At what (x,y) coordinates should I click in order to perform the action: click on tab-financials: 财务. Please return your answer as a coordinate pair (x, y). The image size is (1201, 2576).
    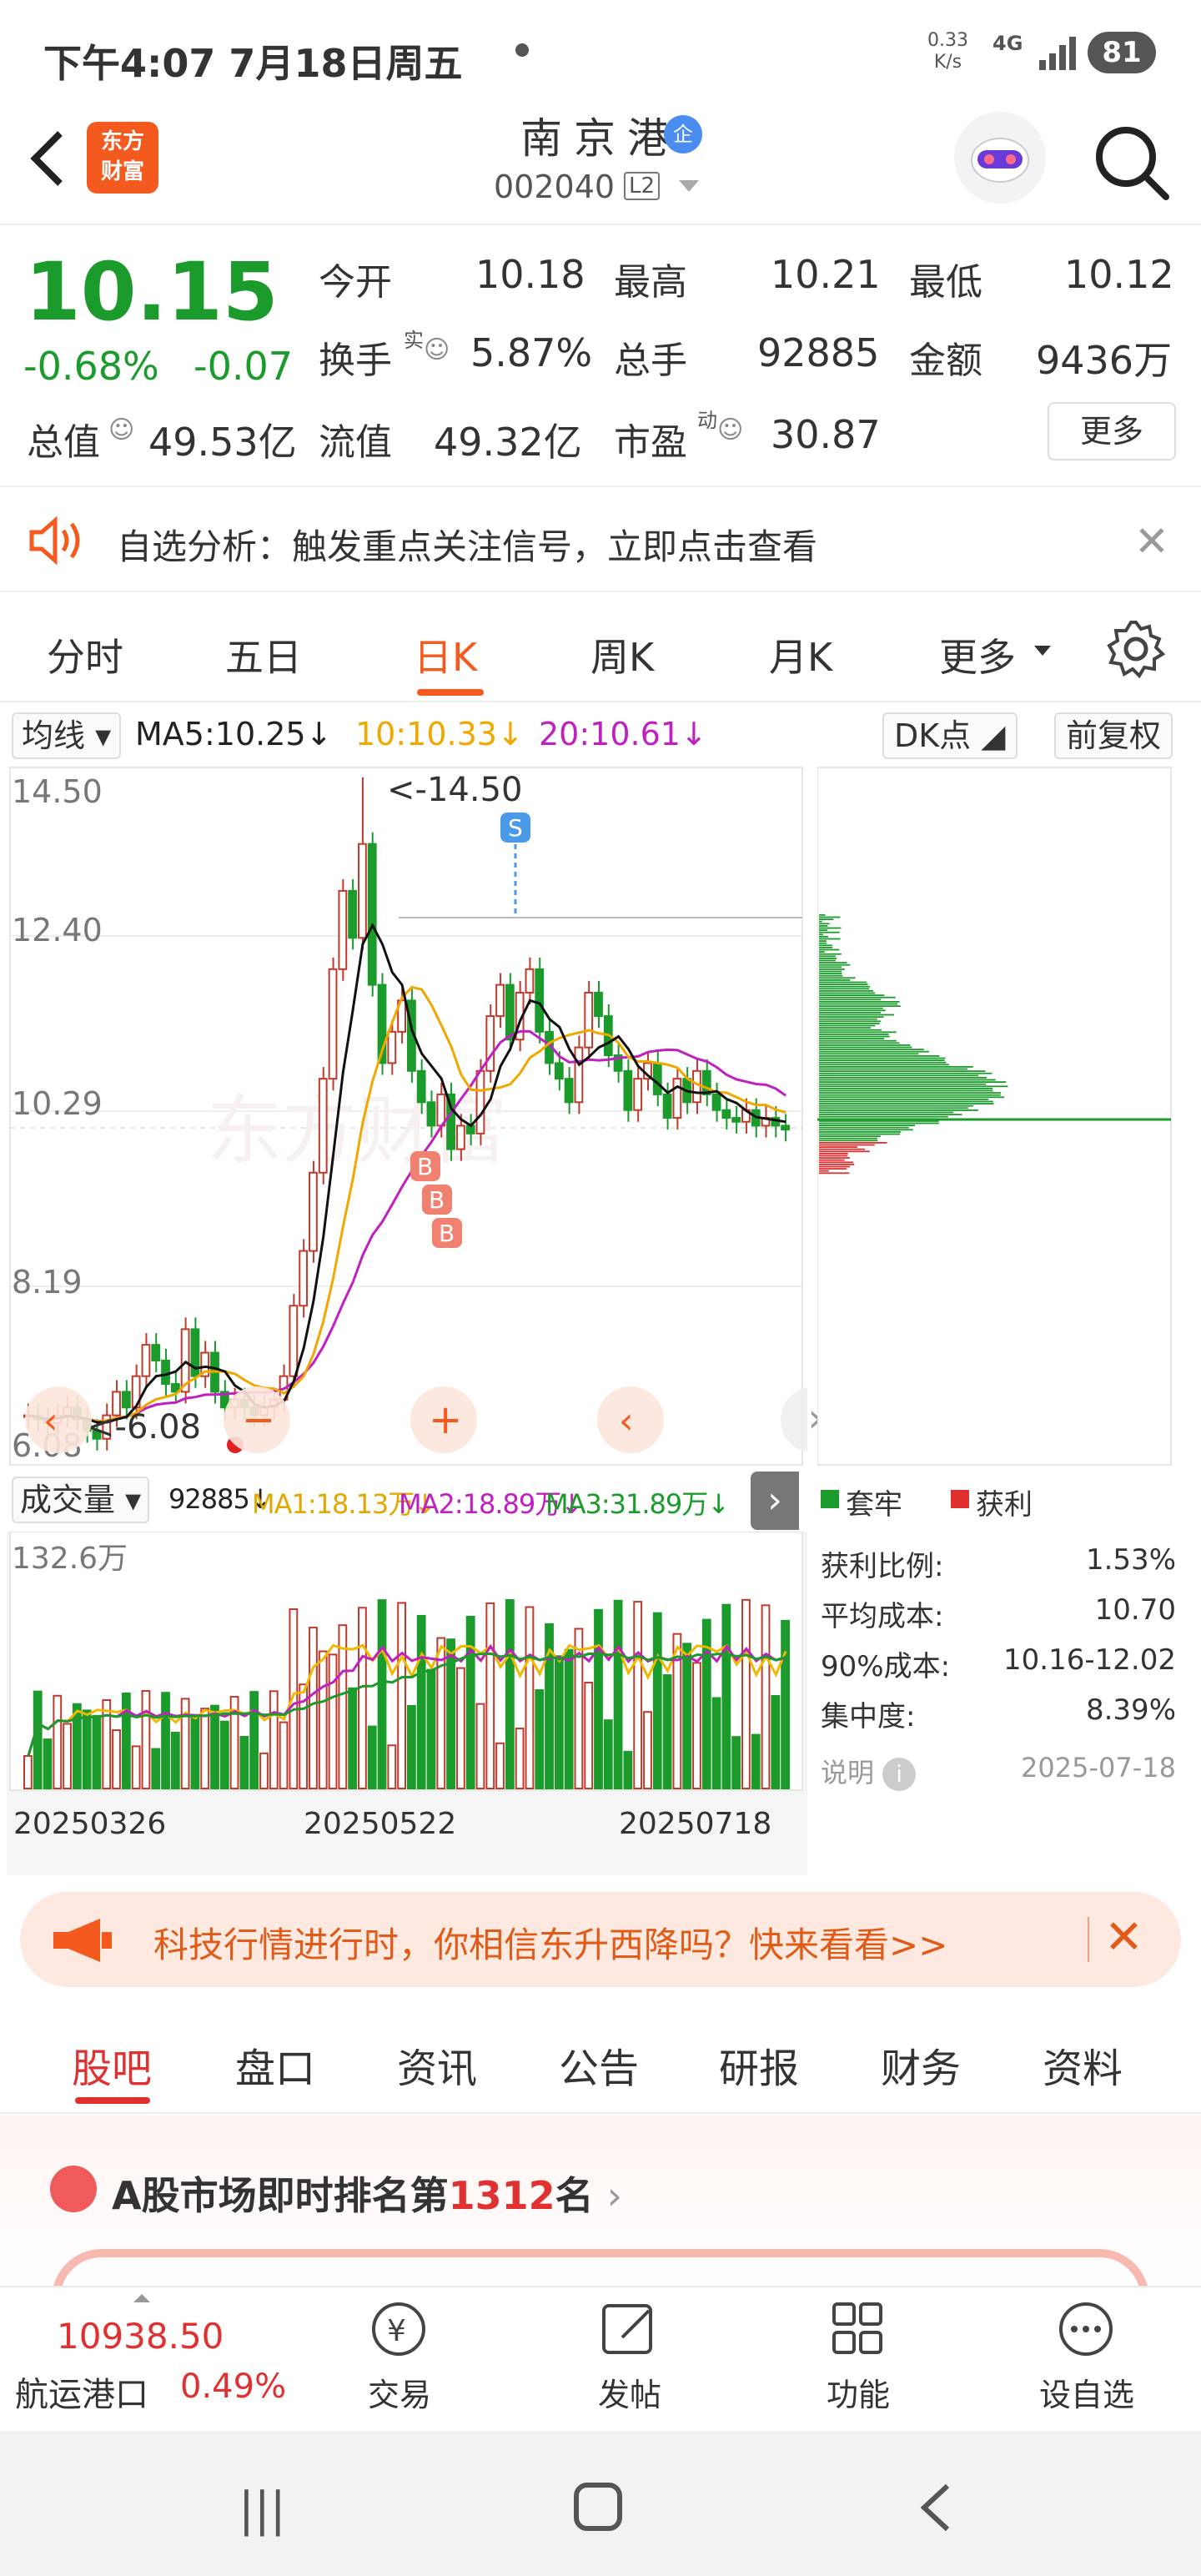
    Looking at the image, I should click on (921, 2064).